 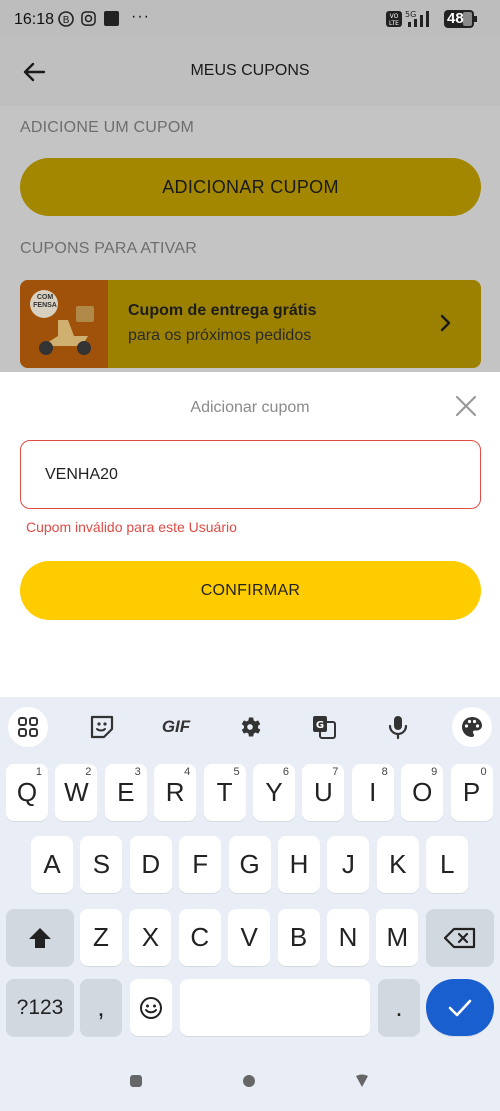 I want to click on key-label: P, so click(x=471, y=792).